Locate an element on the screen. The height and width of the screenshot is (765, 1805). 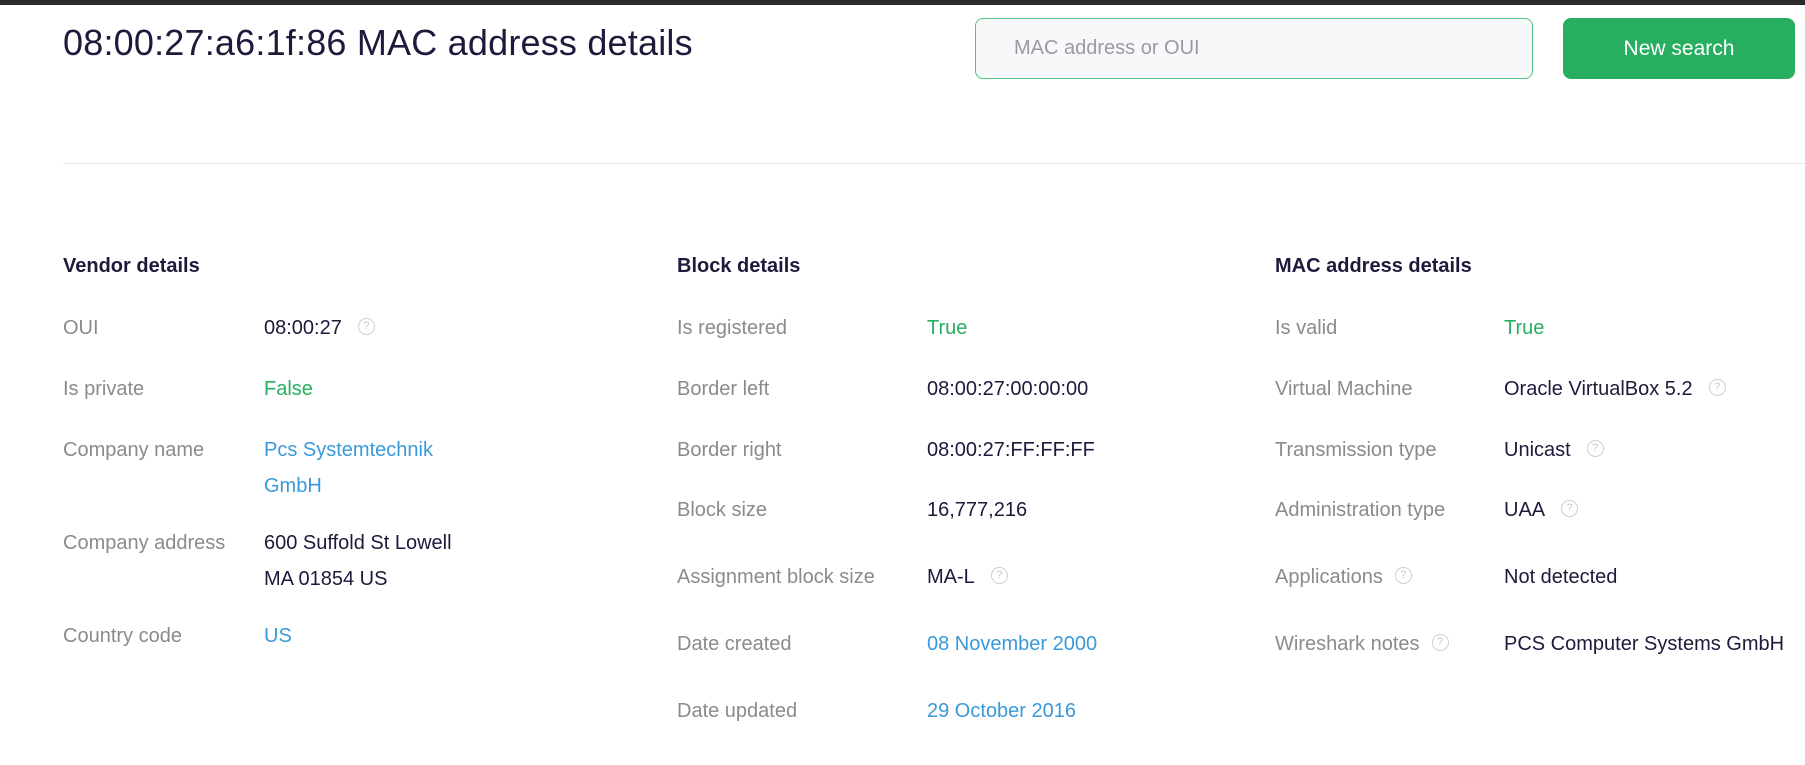
date-created-label: Date created is located at coordinates (734, 644).